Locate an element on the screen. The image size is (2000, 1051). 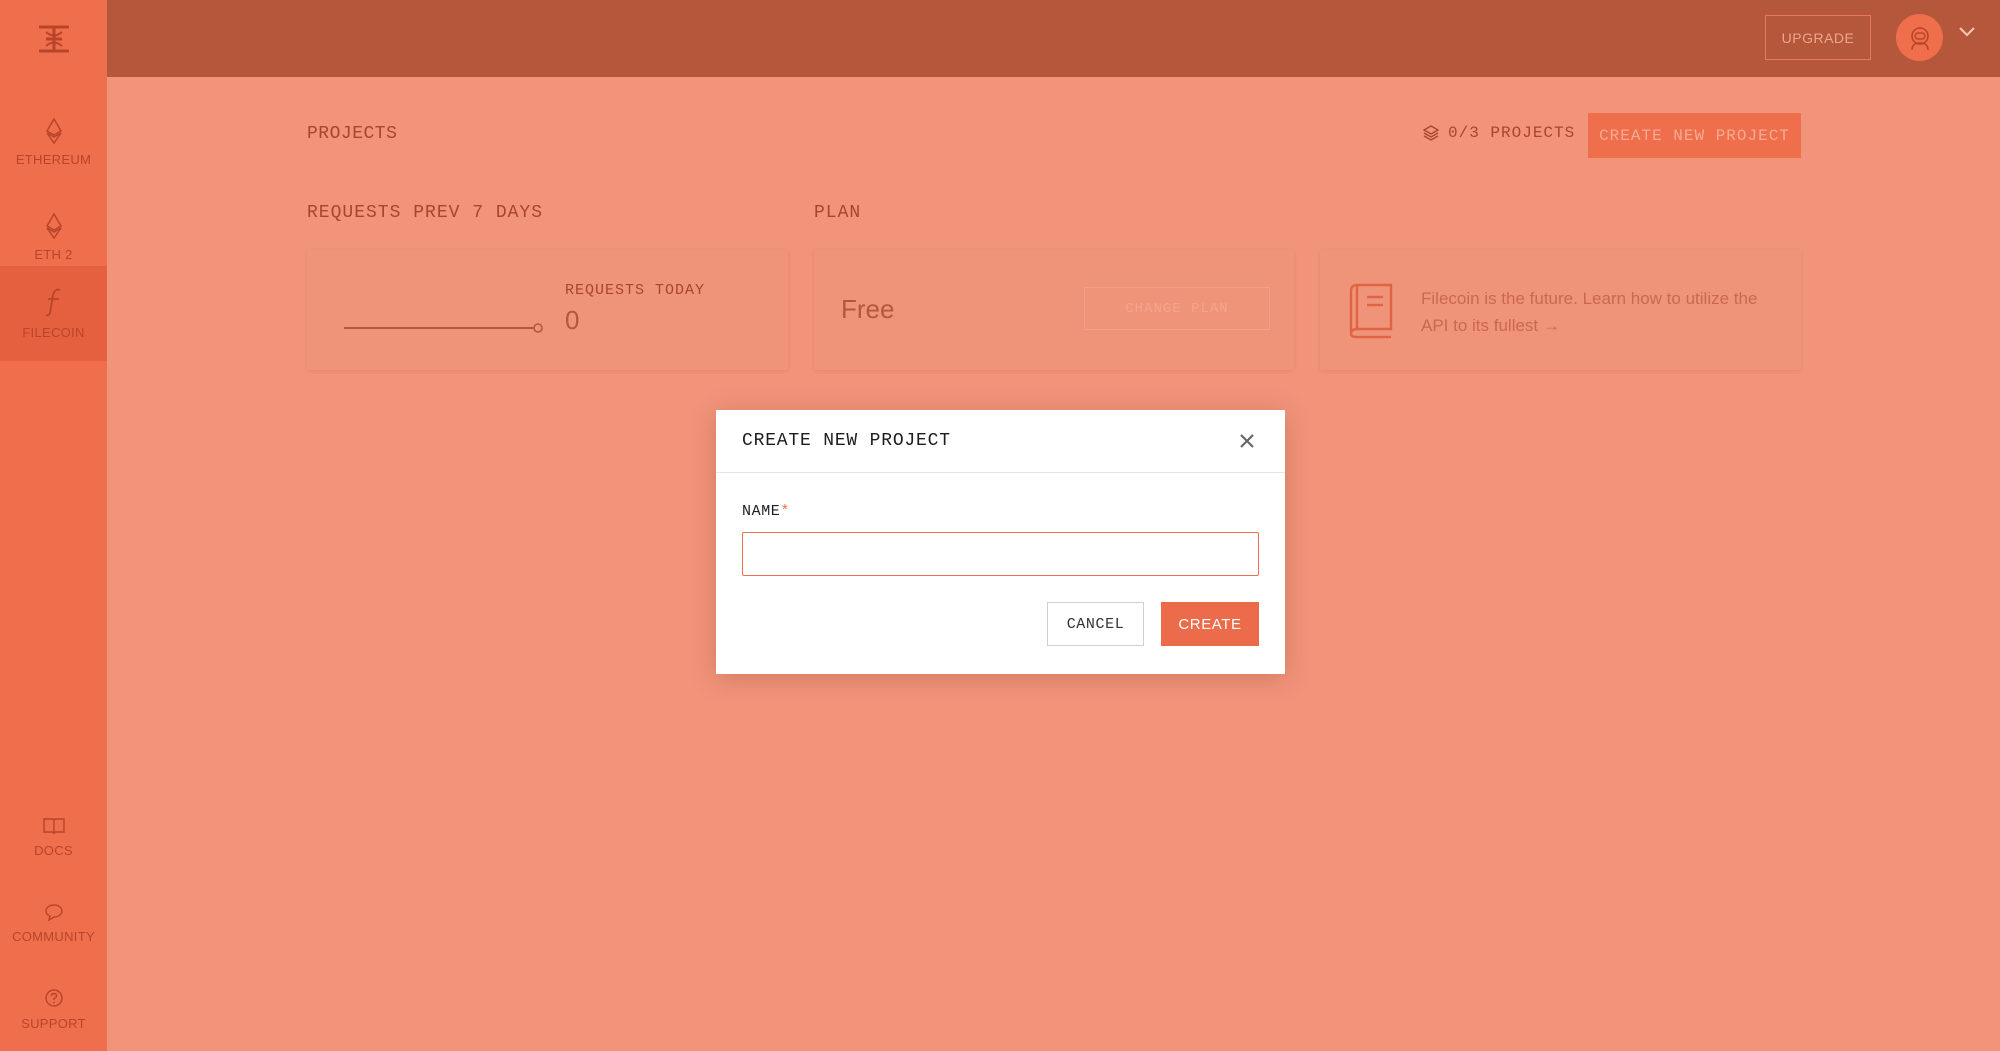
create-new-project-button: CREATE NEW PROJECT is located at coordinates (1694, 135).